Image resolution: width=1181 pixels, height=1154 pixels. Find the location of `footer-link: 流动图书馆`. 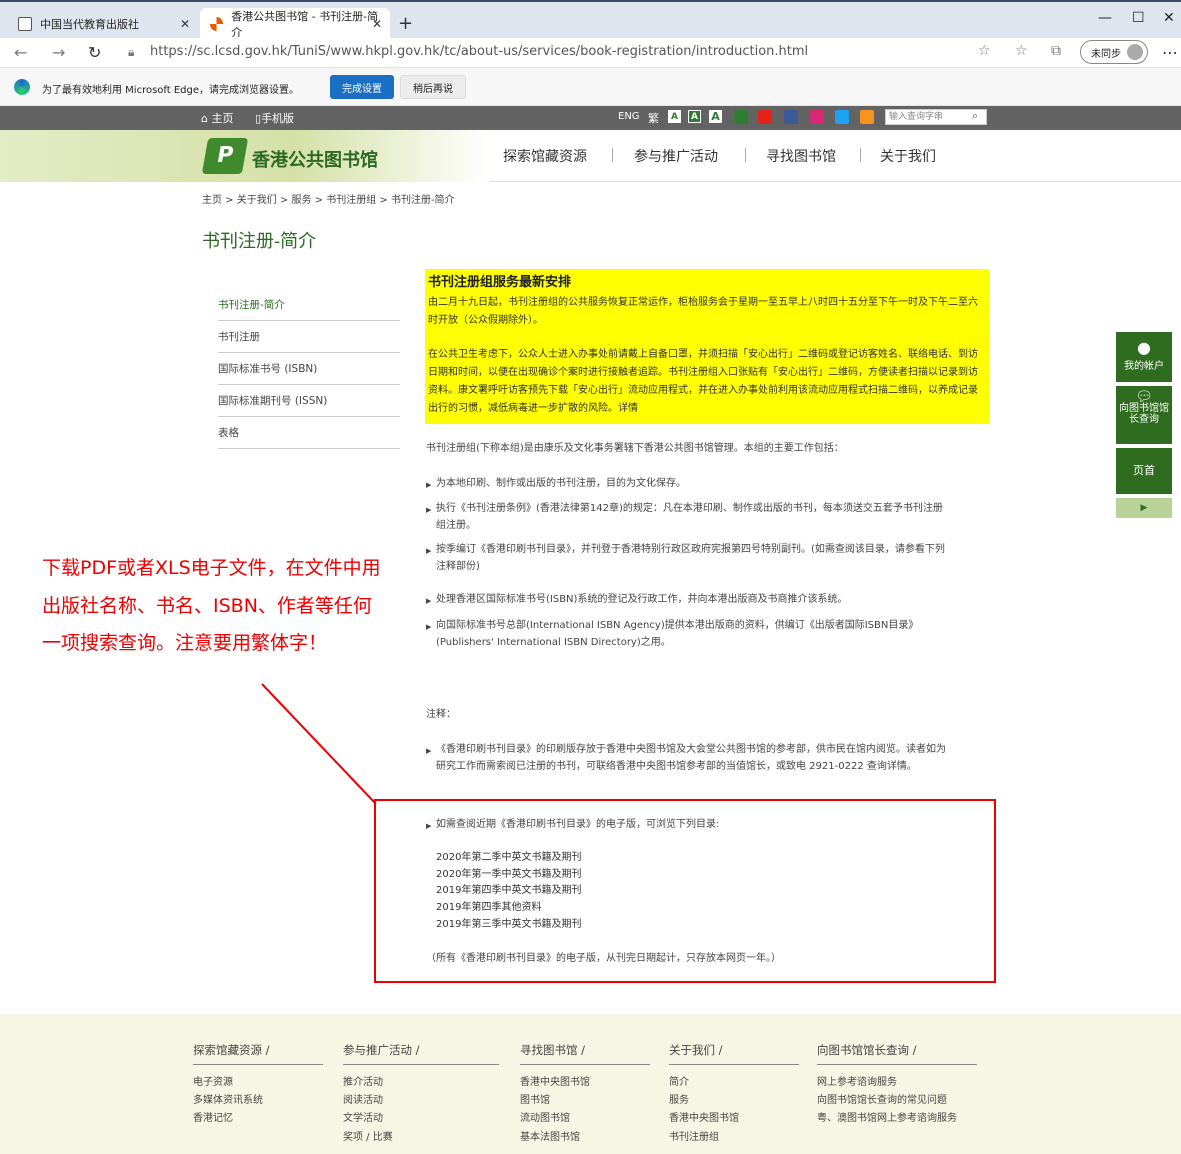

footer-link: 流动图书馆 is located at coordinates (545, 1116).